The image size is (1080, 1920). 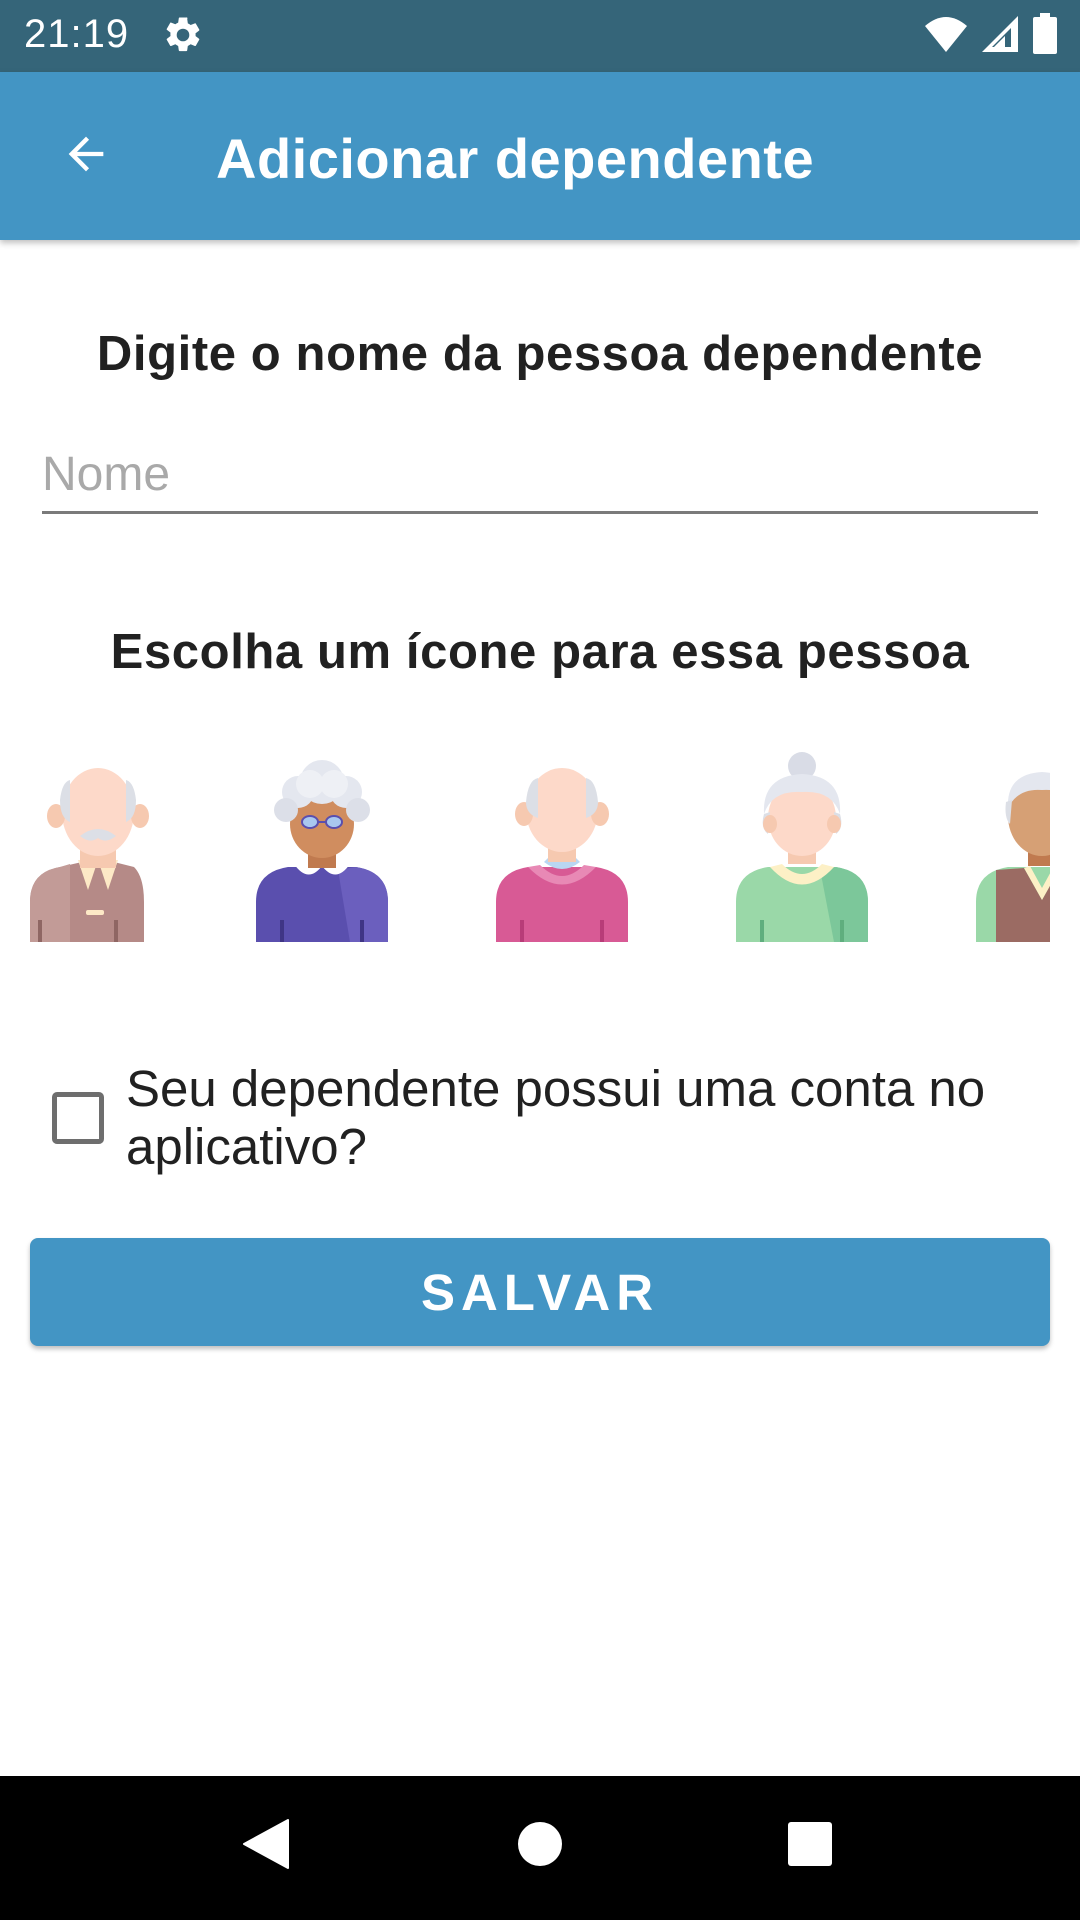 What do you see at coordinates (515, 158) in the screenshot?
I see `page-title: Adicionar dependente` at bounding box center [515, 158].